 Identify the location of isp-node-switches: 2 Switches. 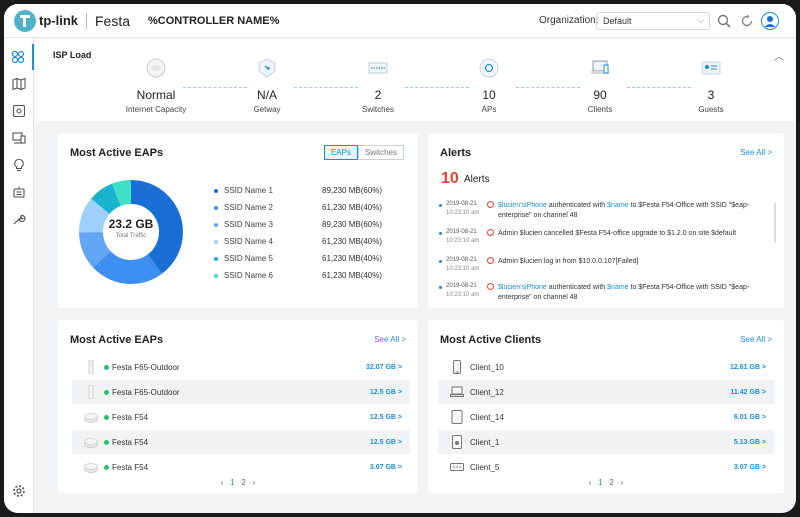
(378, 85).